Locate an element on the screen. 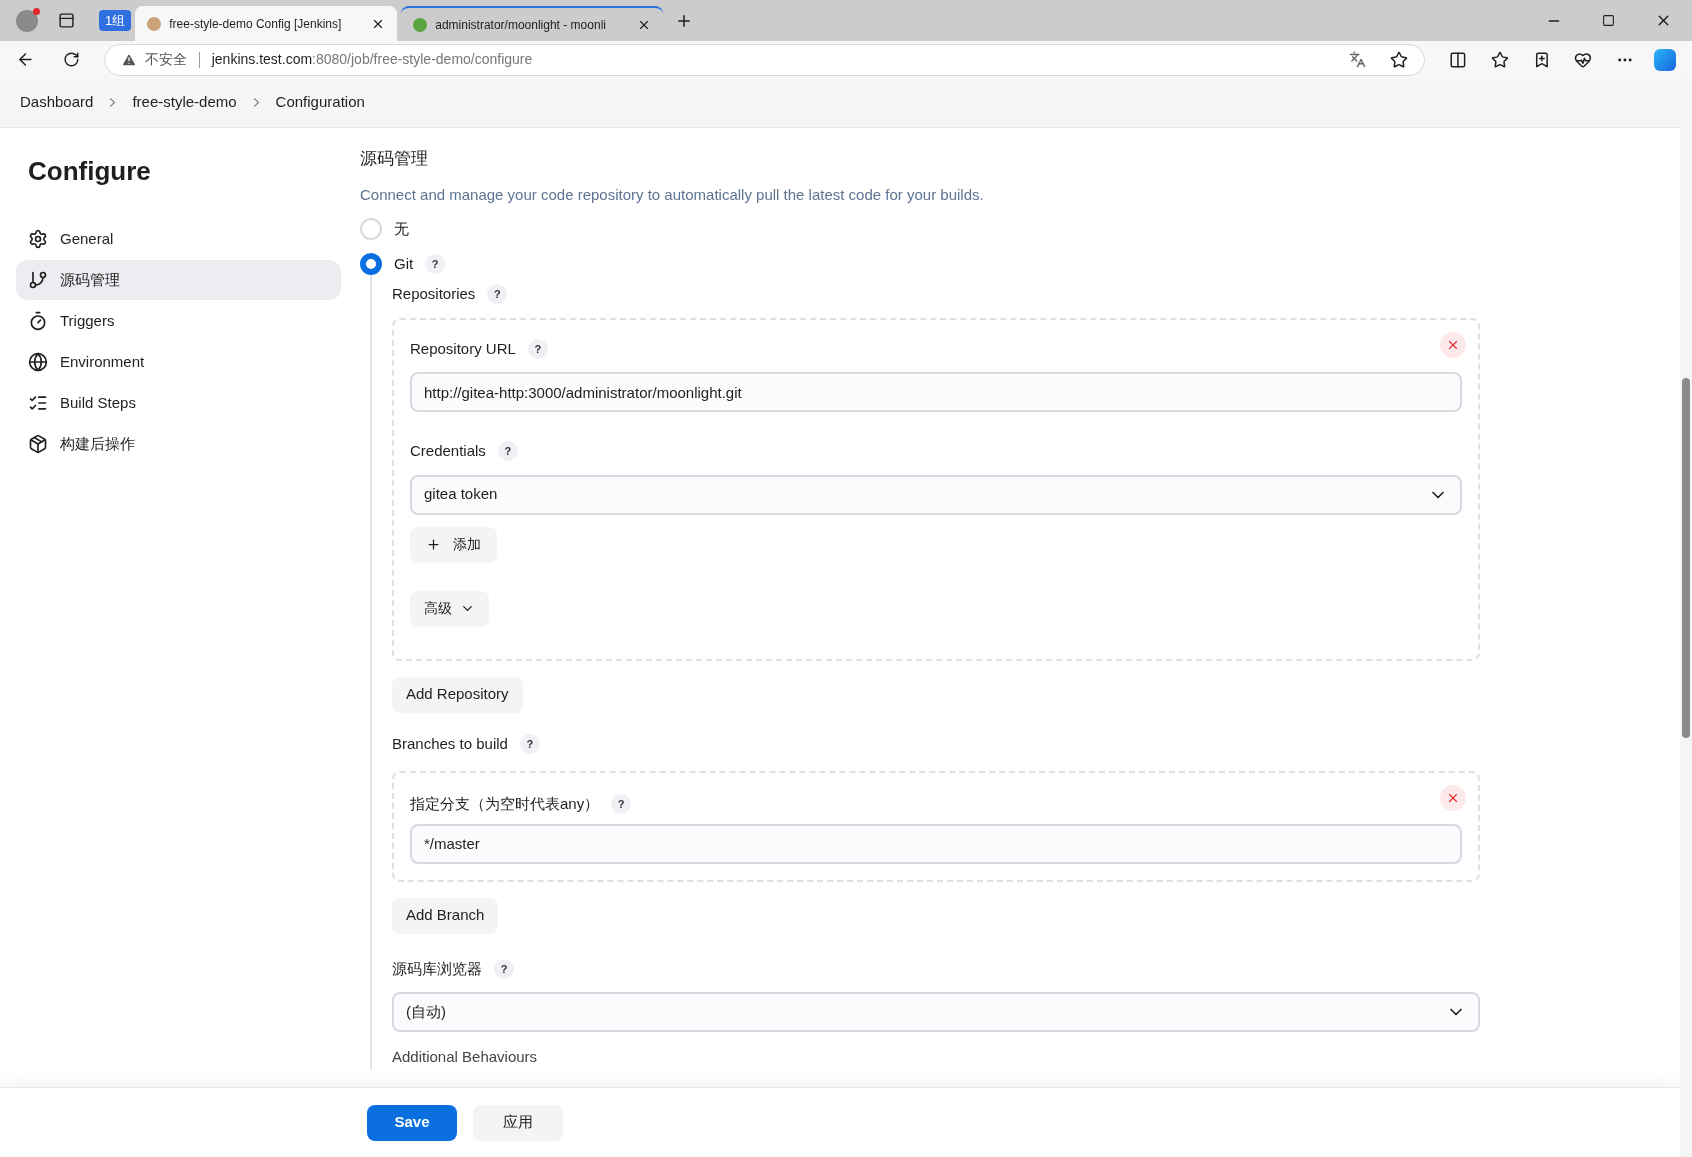 This screenshot has width=1692, height=1157. sidebar-item: Environment is located at coordinates (178, 362).